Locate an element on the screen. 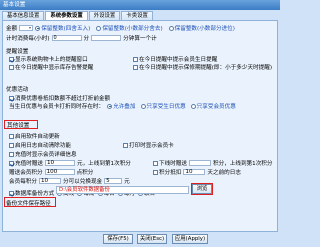  save-button: 保存(F5) is located at coordinates (118, 239).